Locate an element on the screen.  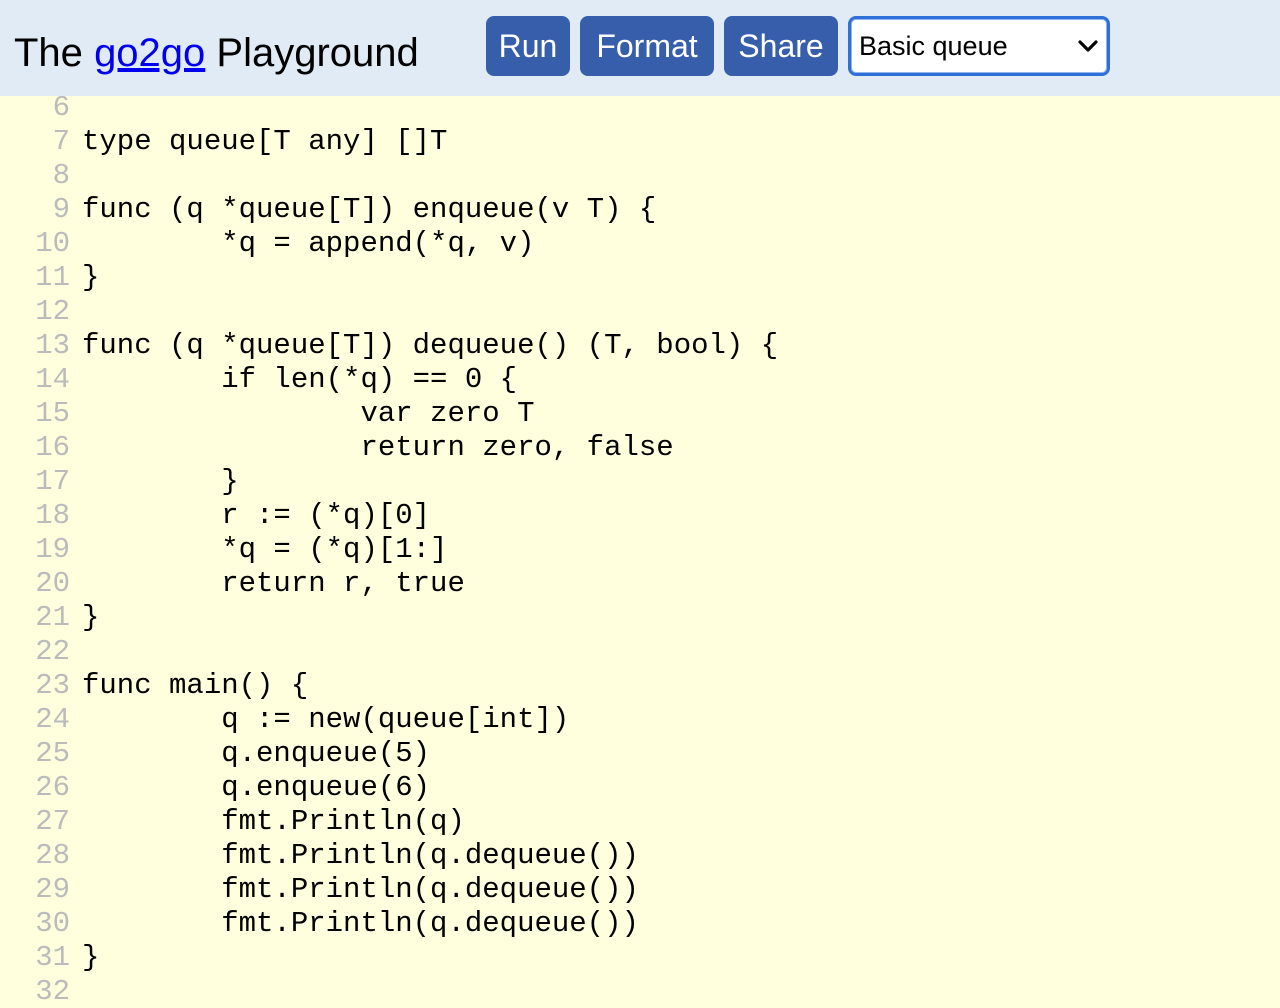
code-text: *q = (*q)[1:] is located at coordinates (264, 550).